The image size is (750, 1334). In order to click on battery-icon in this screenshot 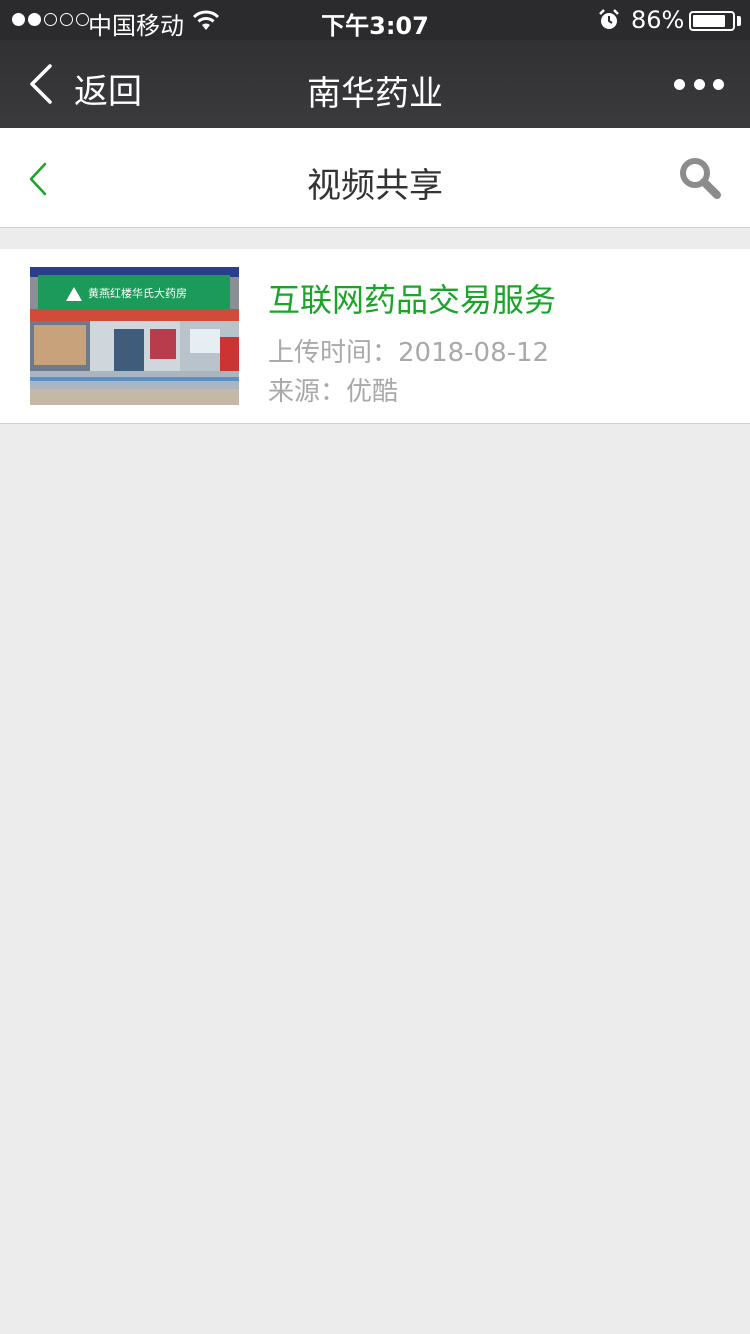, I will do `click(712, 21)`.